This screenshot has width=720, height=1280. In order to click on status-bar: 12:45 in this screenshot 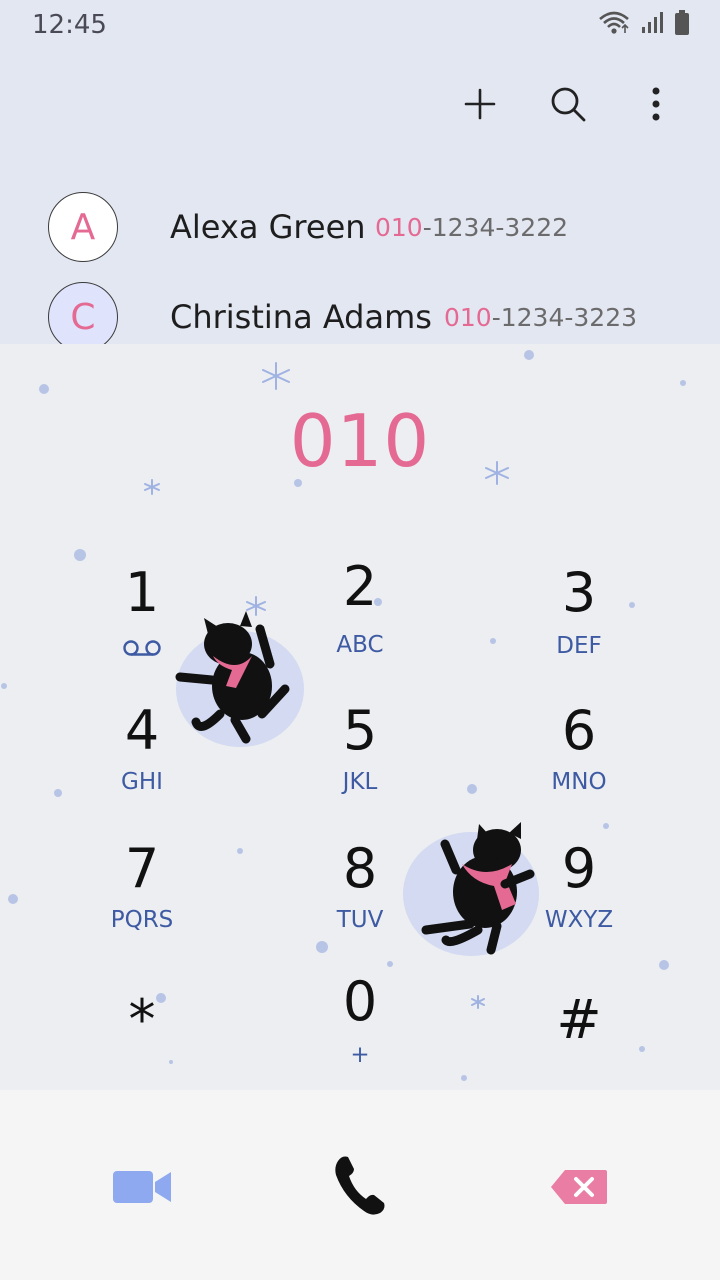, I will do `click(360, 25)`.